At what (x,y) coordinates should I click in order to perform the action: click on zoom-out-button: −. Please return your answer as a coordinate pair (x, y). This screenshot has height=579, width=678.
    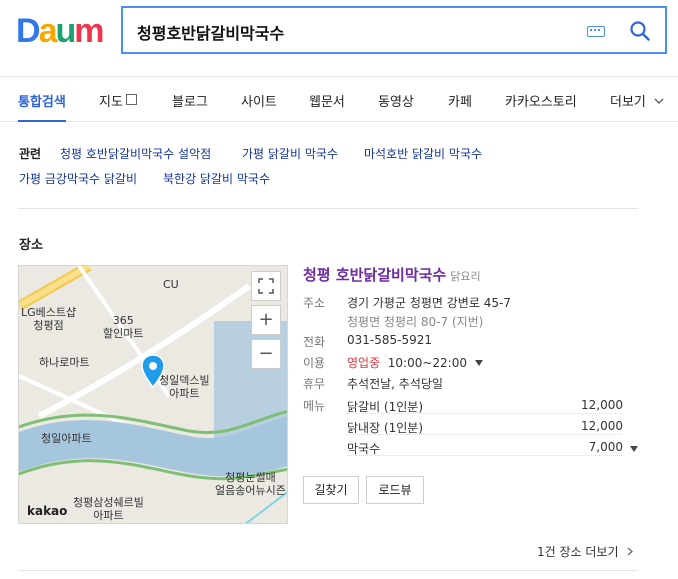
    Looking at the image, I should click on (266, 354).